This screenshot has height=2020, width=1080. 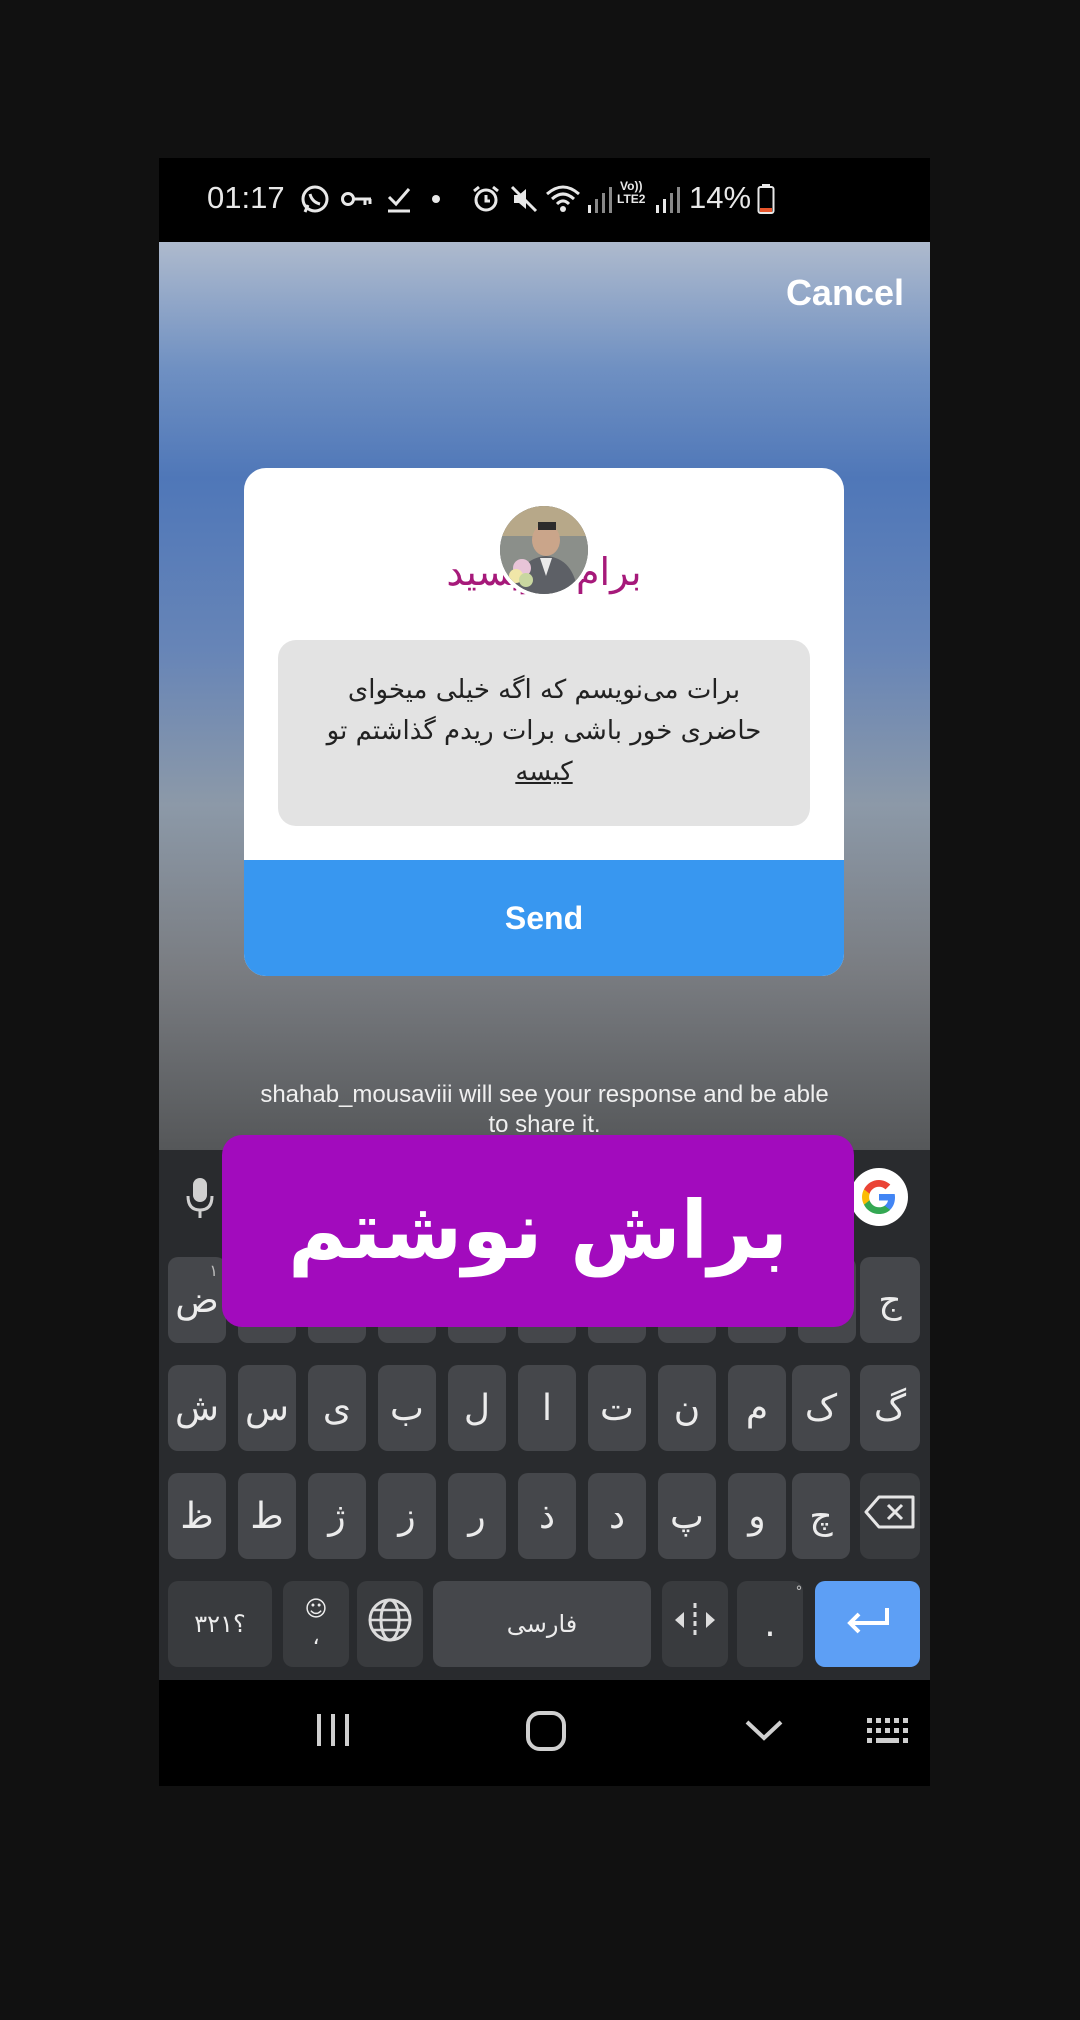 I want to click on key-icon, so click(x=357, y=199).